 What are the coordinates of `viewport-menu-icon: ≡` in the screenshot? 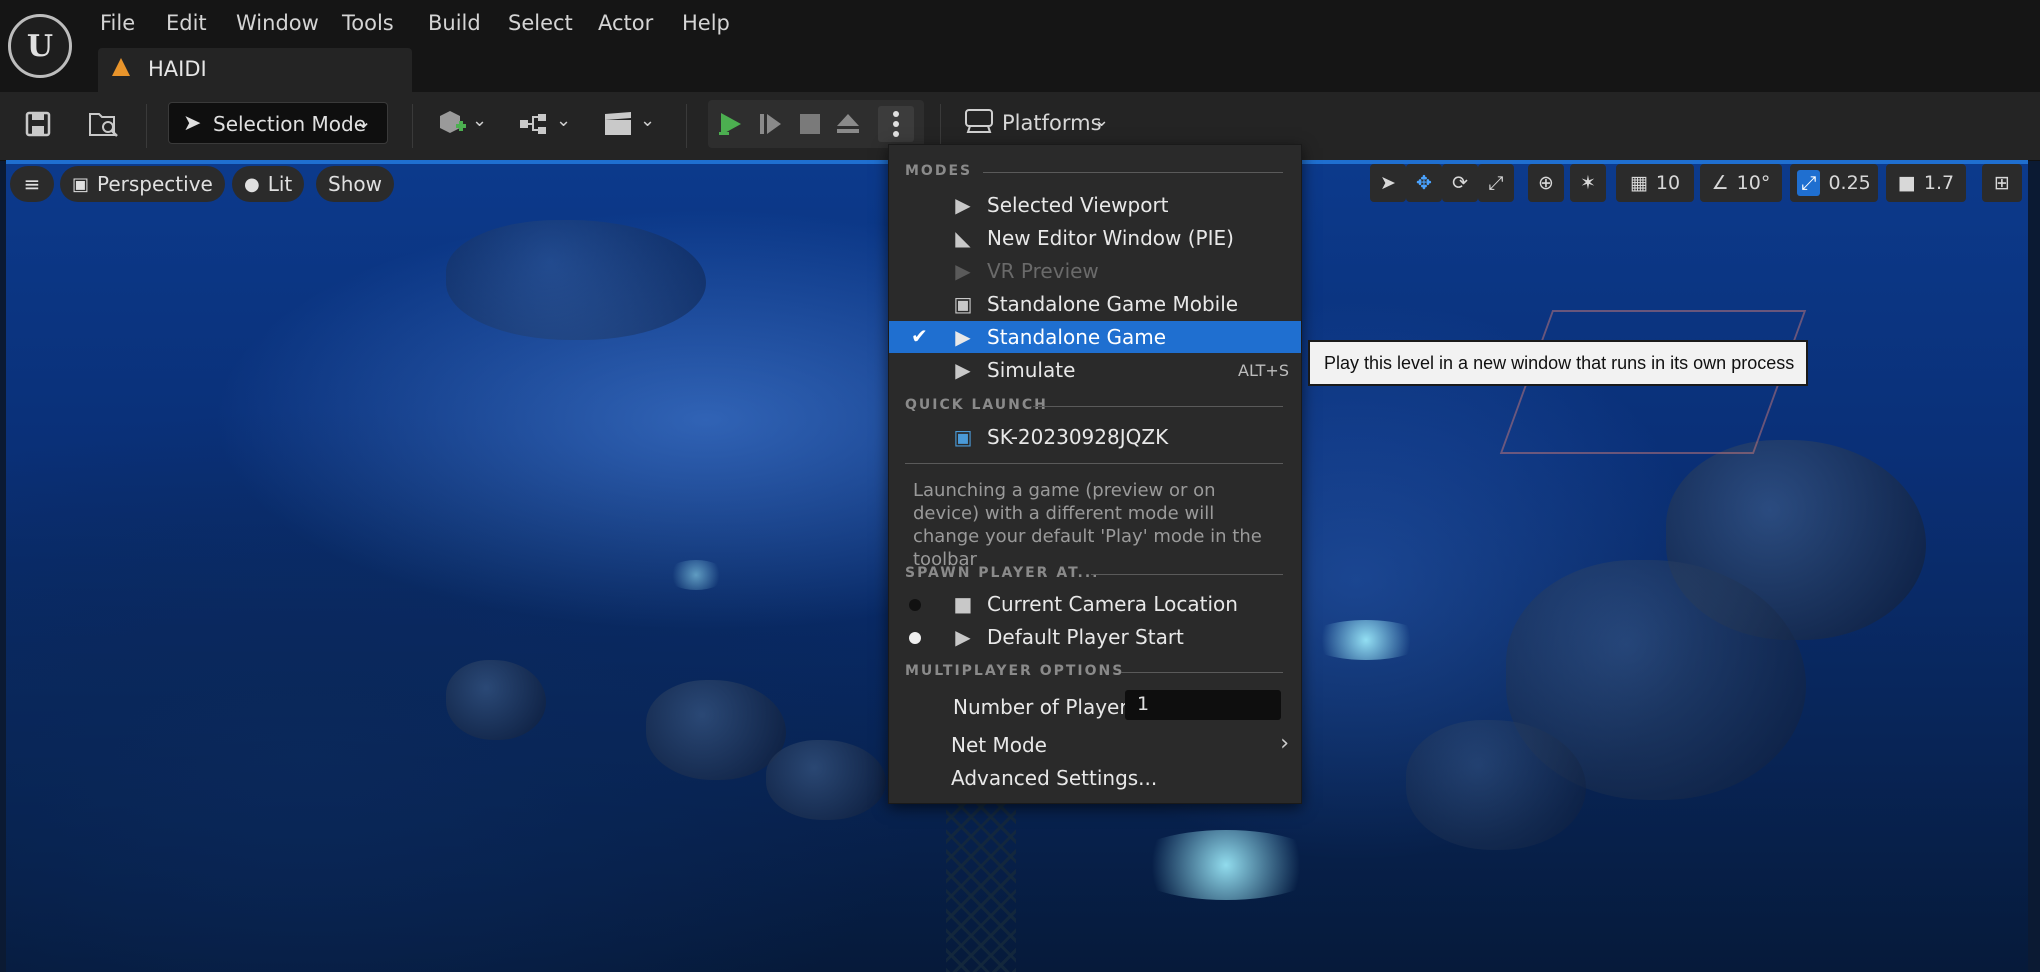 It's located at (32, 184).